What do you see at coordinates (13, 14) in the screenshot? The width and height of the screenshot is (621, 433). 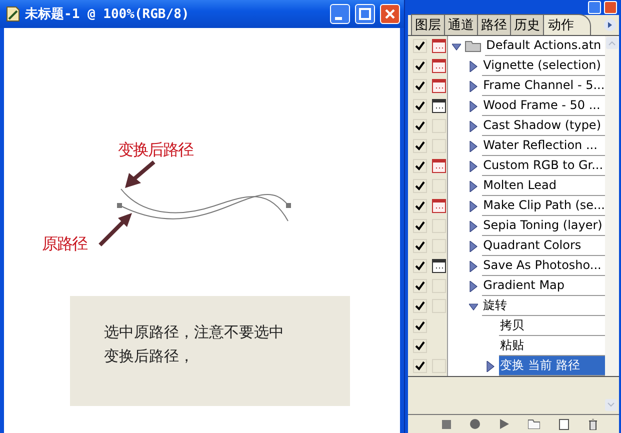 I see `document-icon` at bounding box center [13, 14].